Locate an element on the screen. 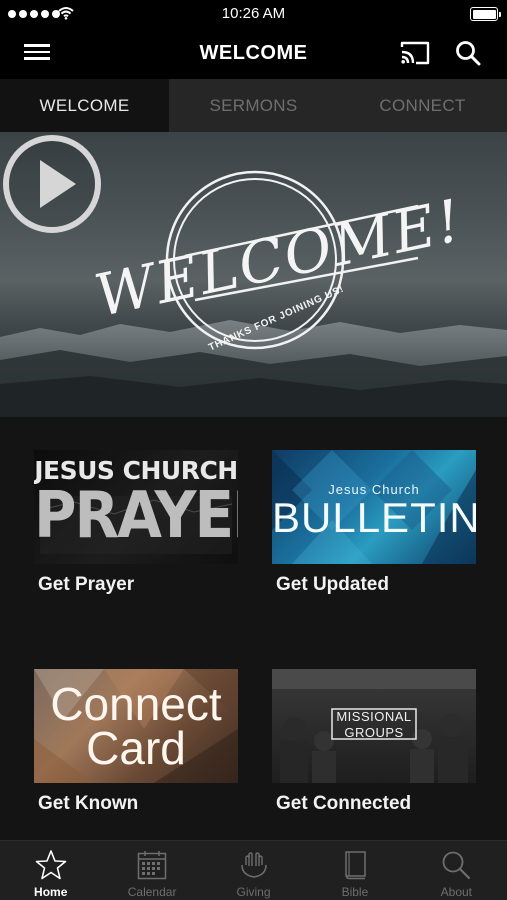 The width and height of the screenshot is (507, 900). card-get-updated: Jesus Church BULLETIN Get Updated is located at coordinates (374, 523).